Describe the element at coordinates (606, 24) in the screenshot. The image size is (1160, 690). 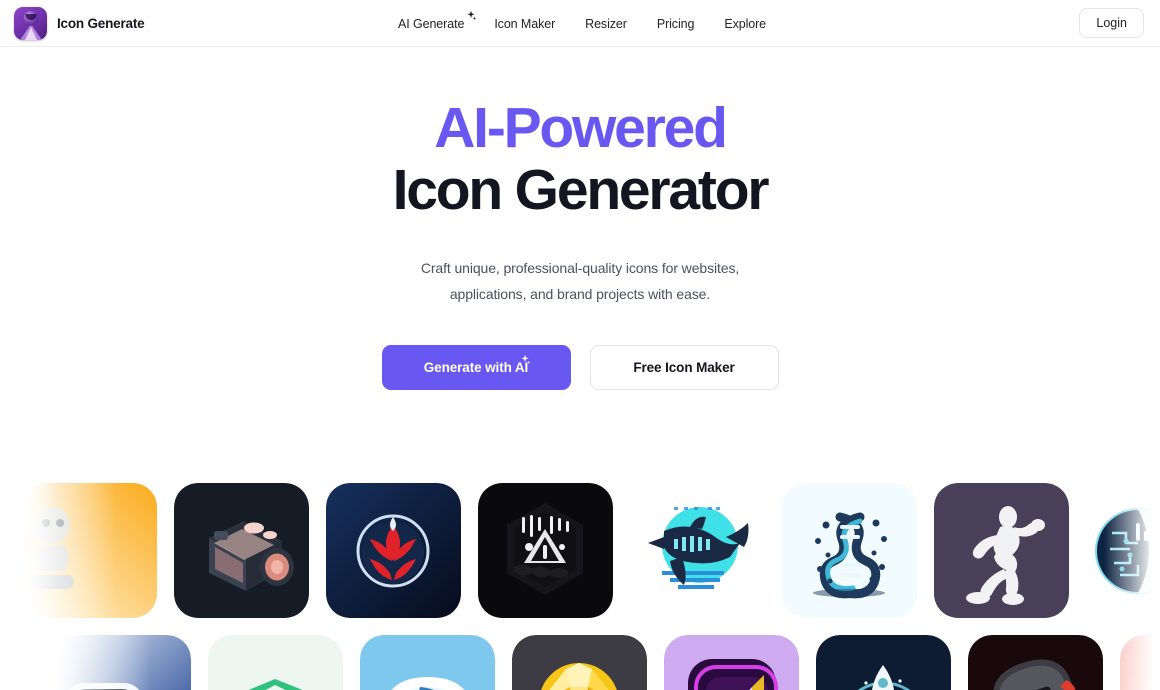
I see `nav-item-resizer: Resizer` at that location.